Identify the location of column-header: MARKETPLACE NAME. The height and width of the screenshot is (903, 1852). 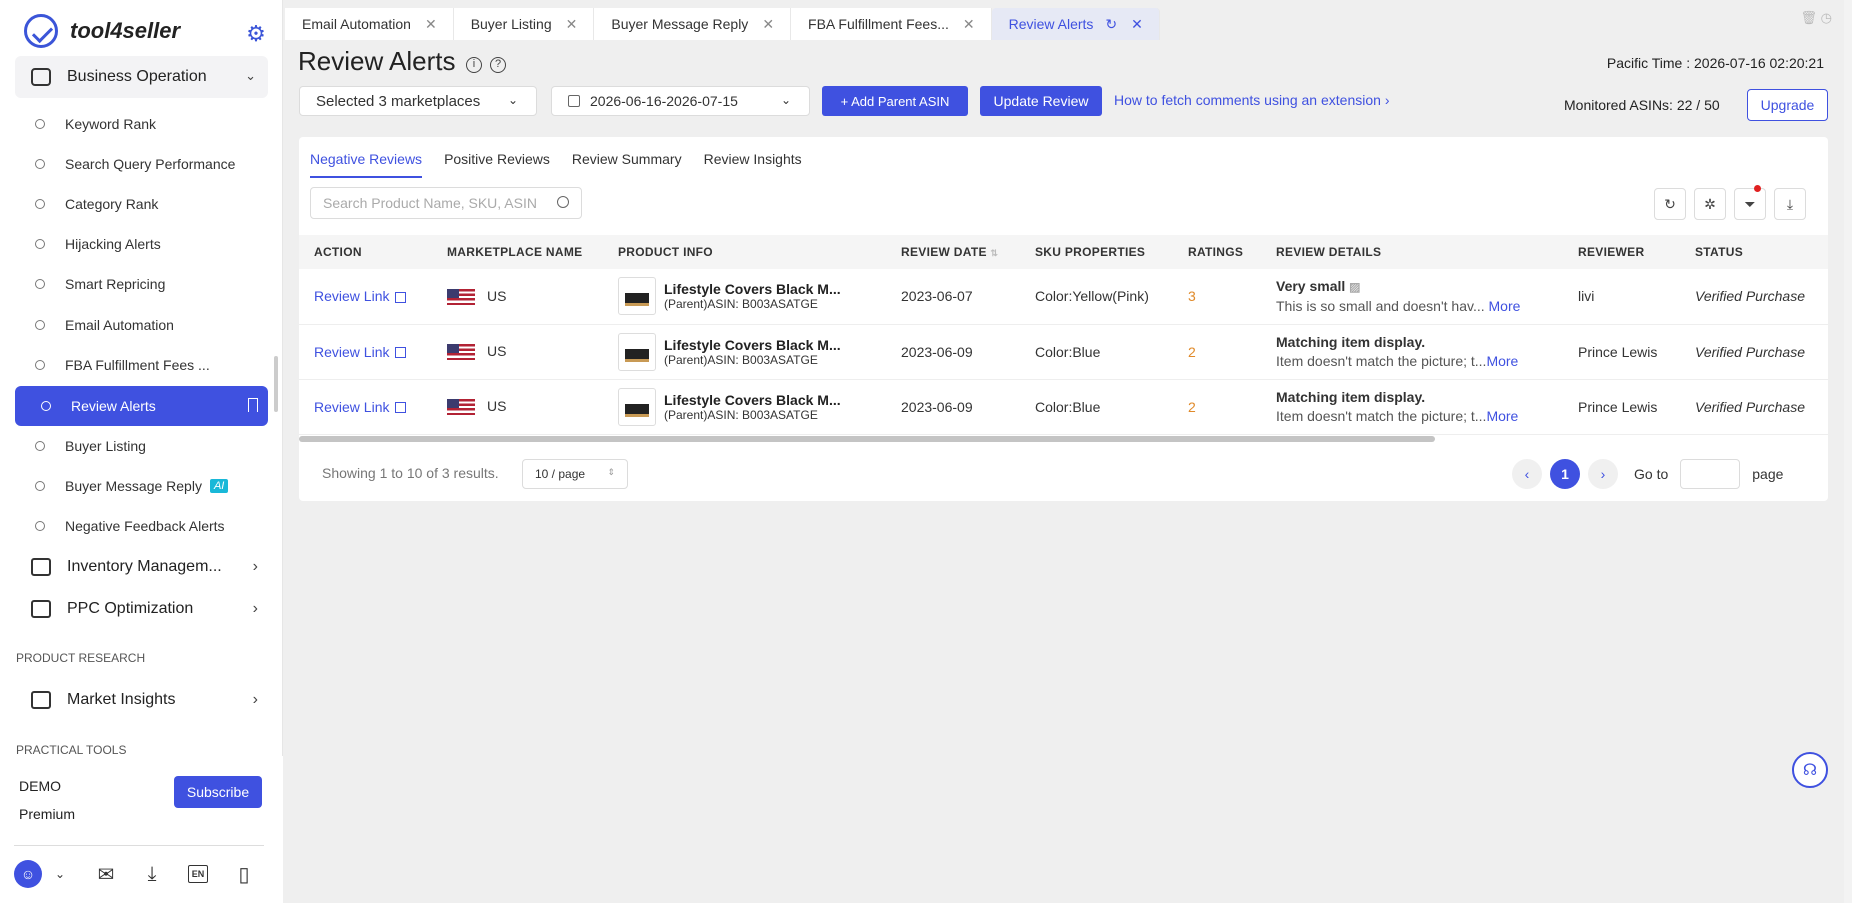
(517, 252).